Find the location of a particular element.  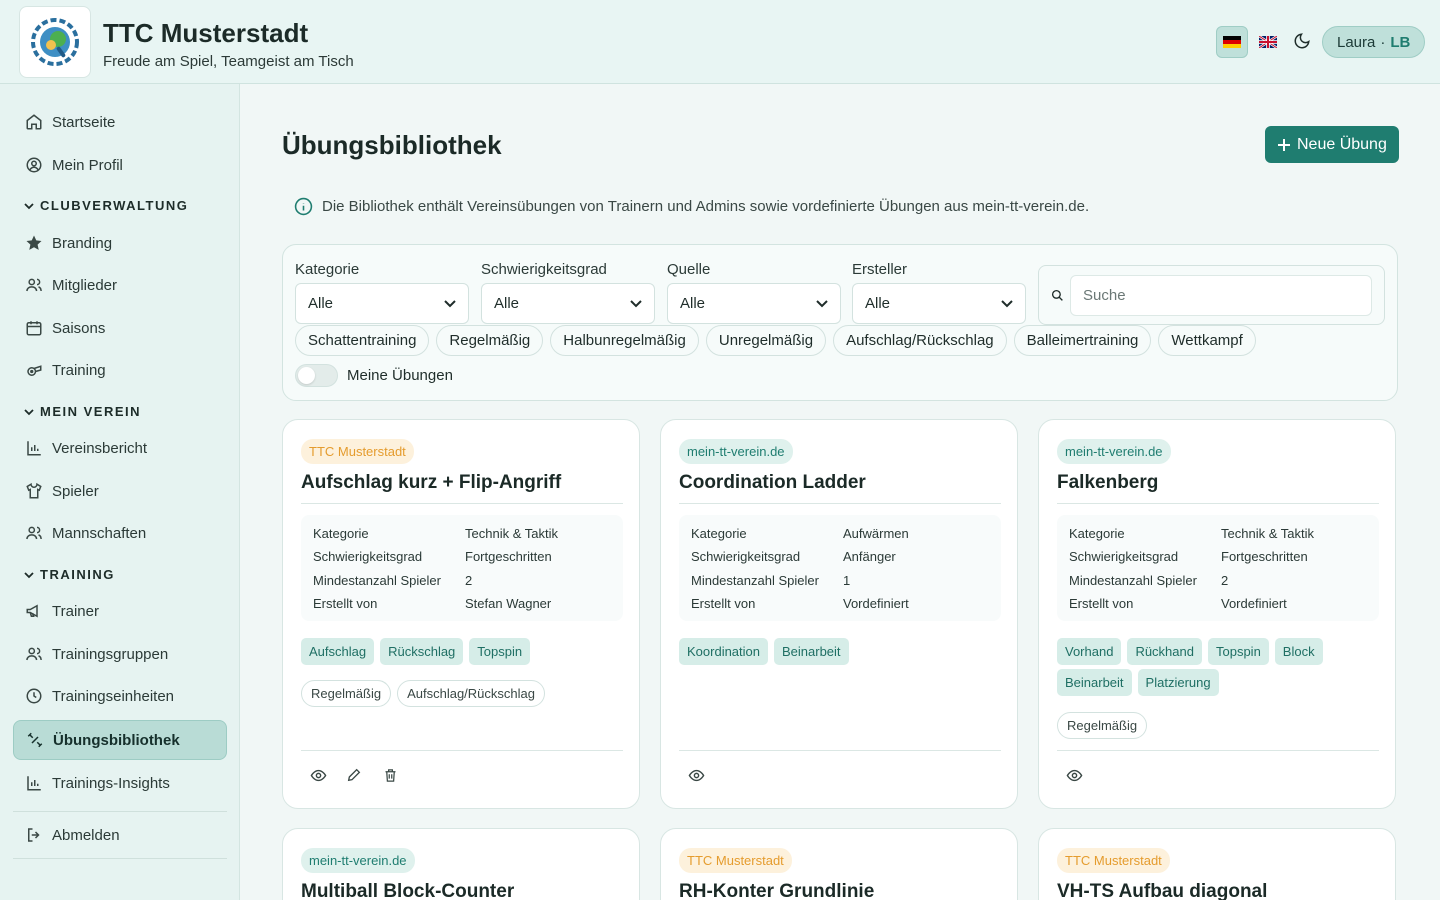

sidebar-item-label: Spieler is located at coordinates (75, 491).